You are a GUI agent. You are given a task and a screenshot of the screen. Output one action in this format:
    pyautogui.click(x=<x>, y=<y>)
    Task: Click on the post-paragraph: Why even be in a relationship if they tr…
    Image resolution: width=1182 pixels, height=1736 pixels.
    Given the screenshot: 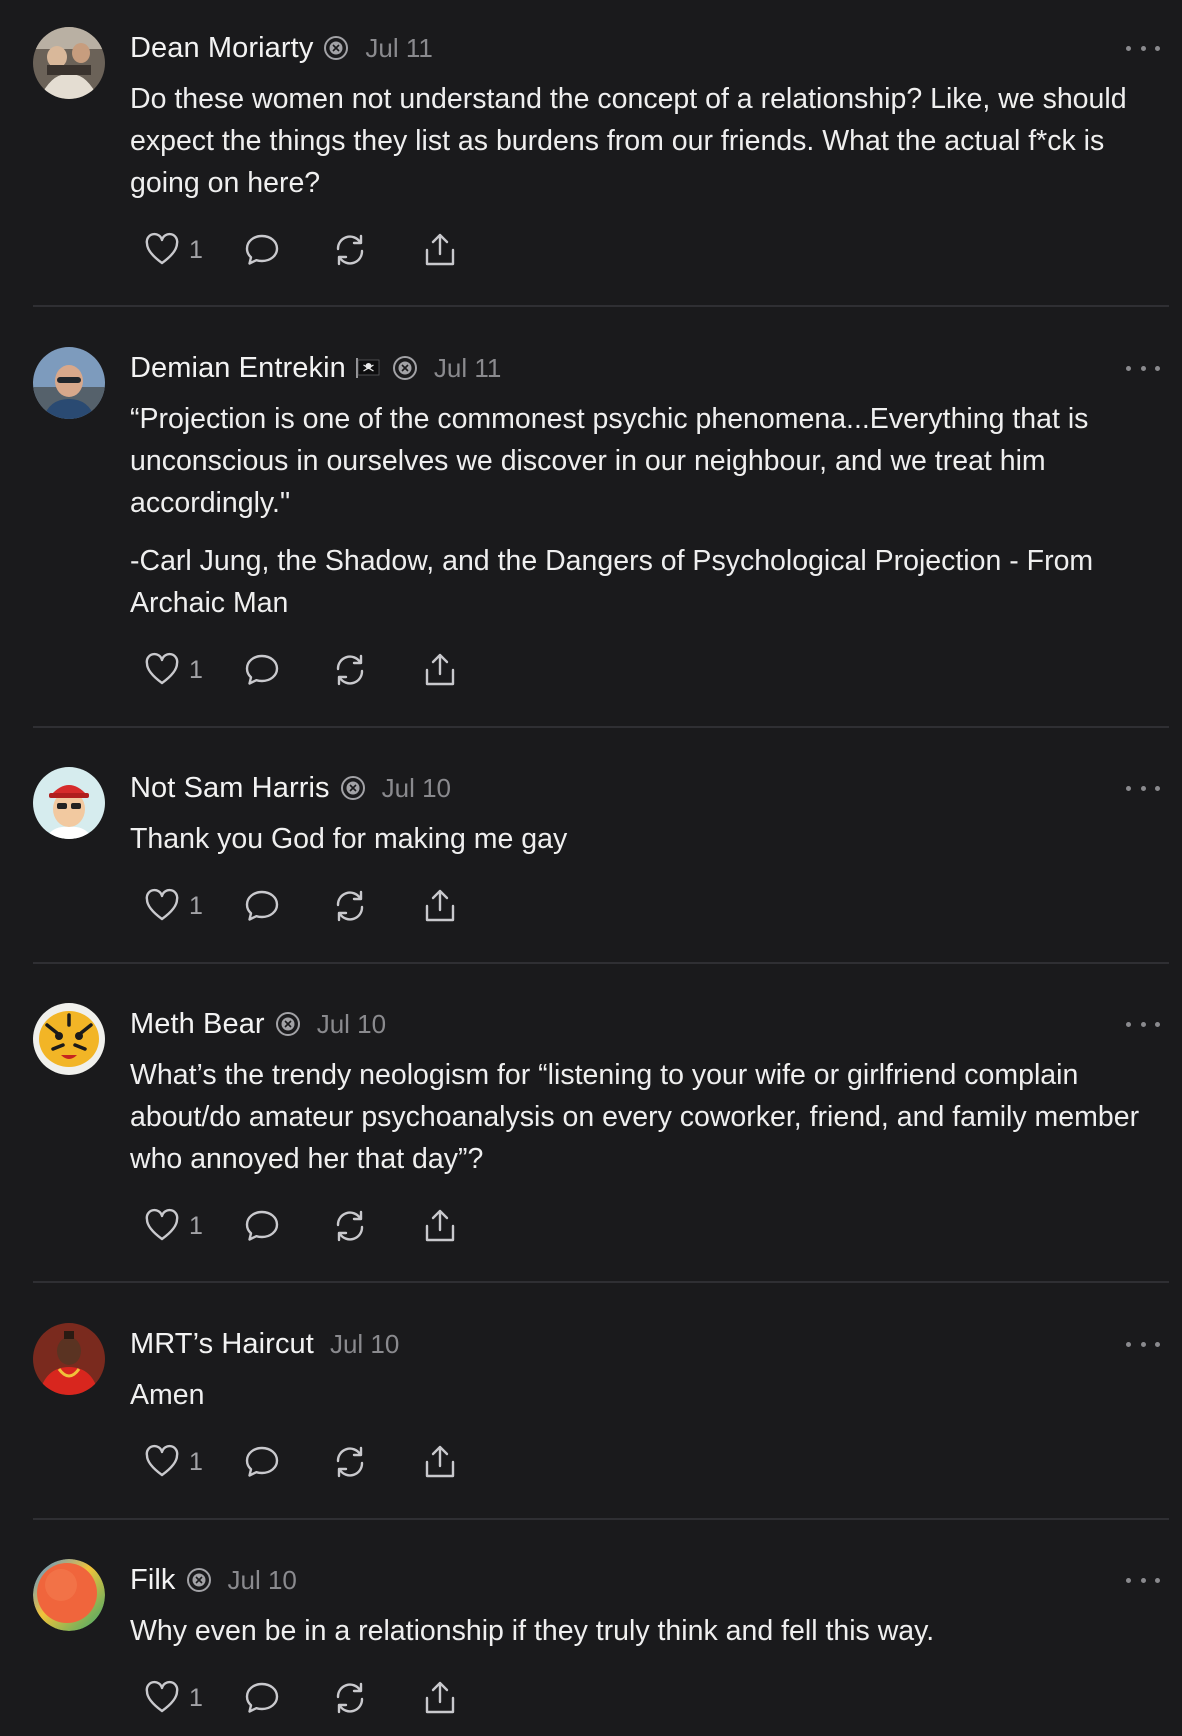 What is the action you would take?
    pyautogui.click(x=532, y=1631)
    